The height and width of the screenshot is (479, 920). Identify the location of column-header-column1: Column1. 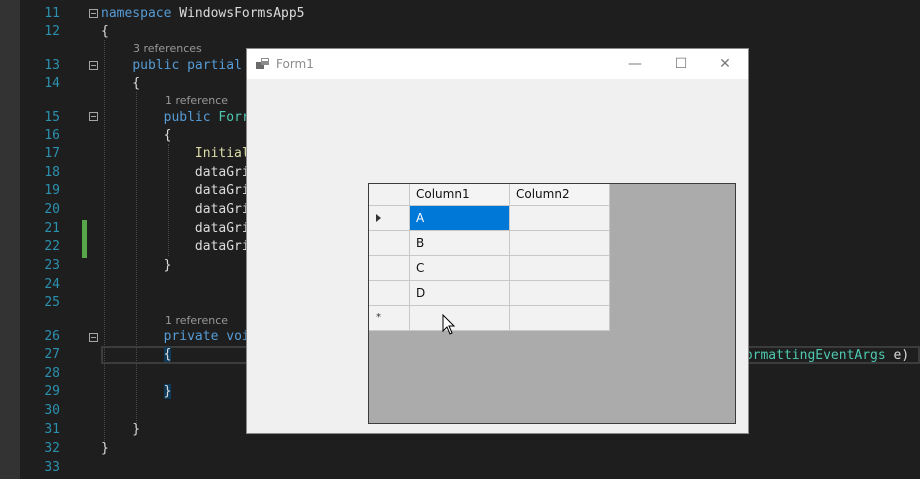
(460, 195).